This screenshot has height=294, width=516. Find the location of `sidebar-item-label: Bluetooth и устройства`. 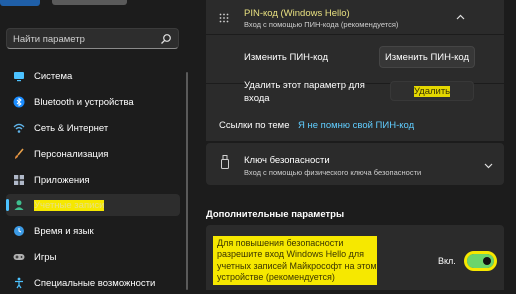

sidebar-item-label: Bluetooth и устройства is located at coordinates (84, 102).